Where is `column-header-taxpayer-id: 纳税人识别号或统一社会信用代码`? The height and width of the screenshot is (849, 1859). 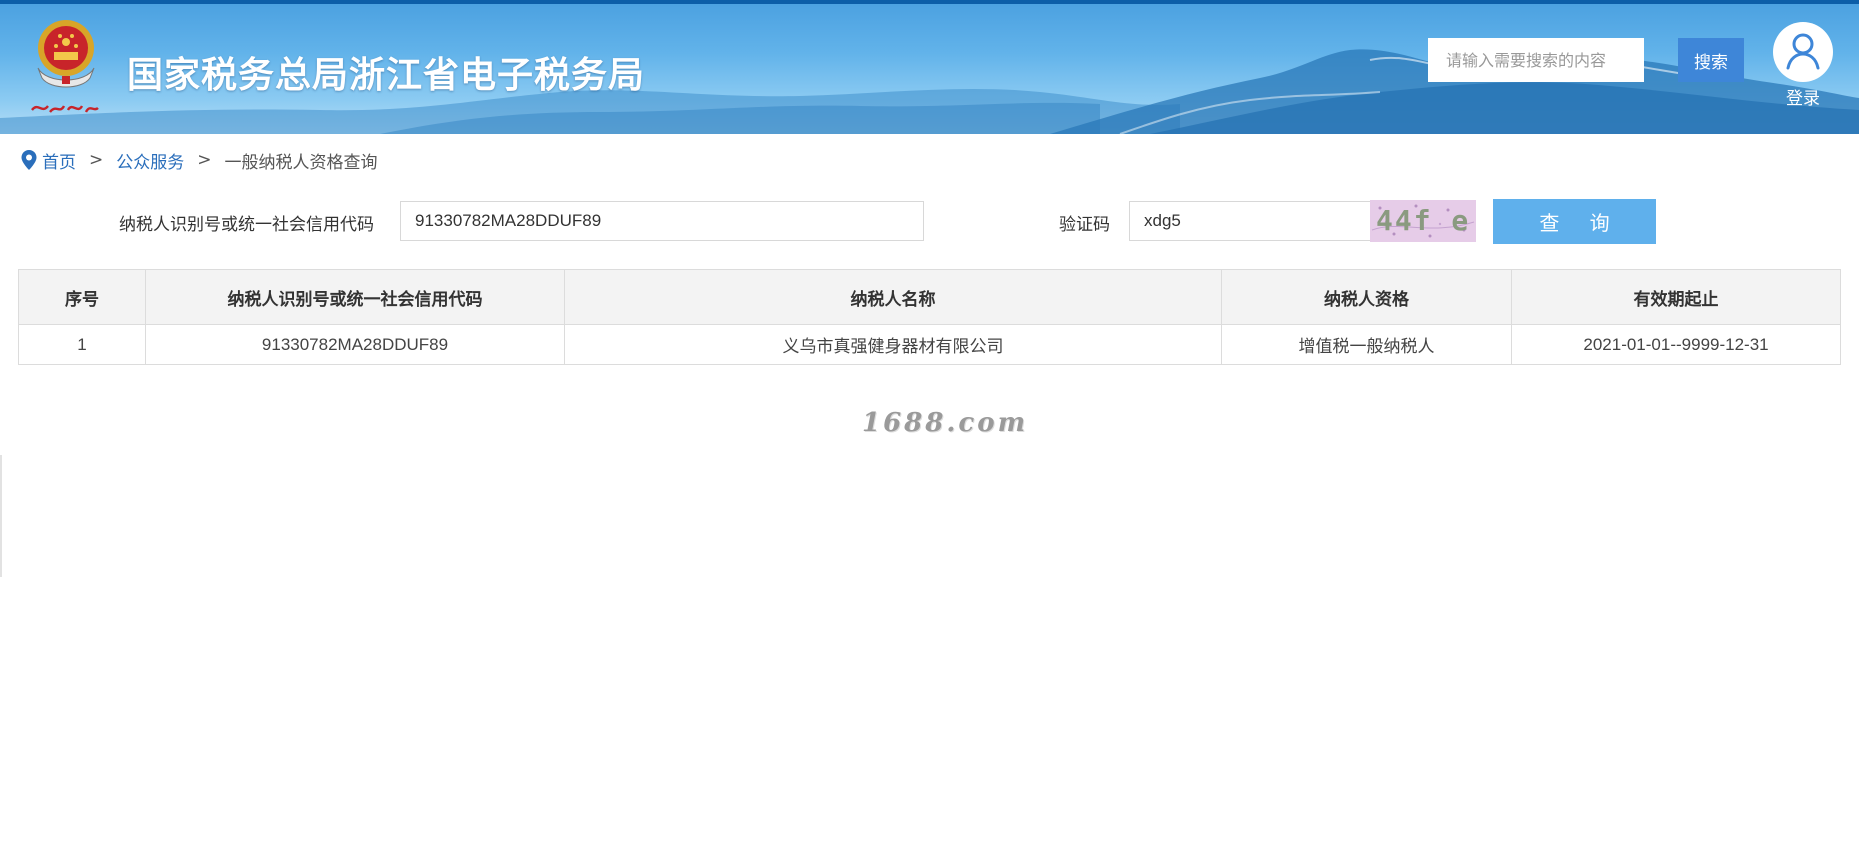 column-header-taxpayer-id: 纳税人识别号或统一社会信用代码 is located at coordinates (355, 297).